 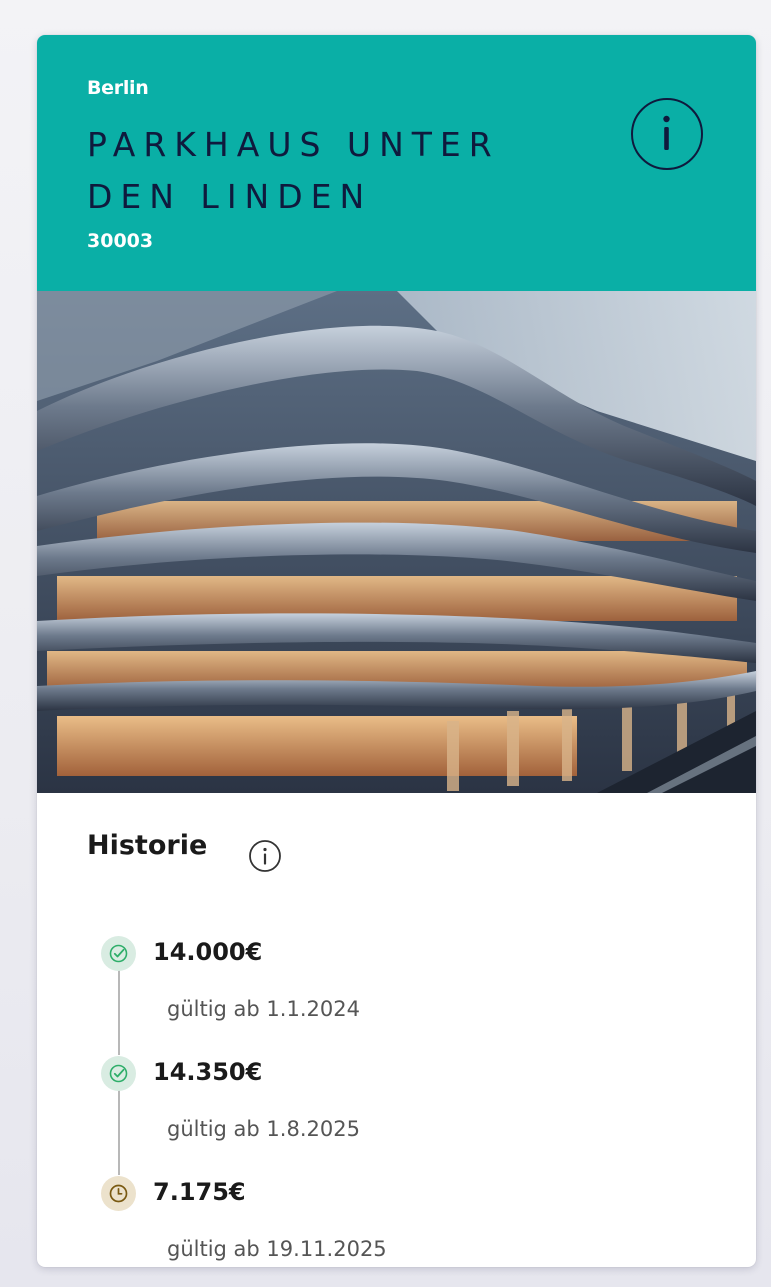 What do you see at coordinates (208, 1072) in the screenshot?
I see `history-price: 14.350€` at bounding box center [208, 1072].